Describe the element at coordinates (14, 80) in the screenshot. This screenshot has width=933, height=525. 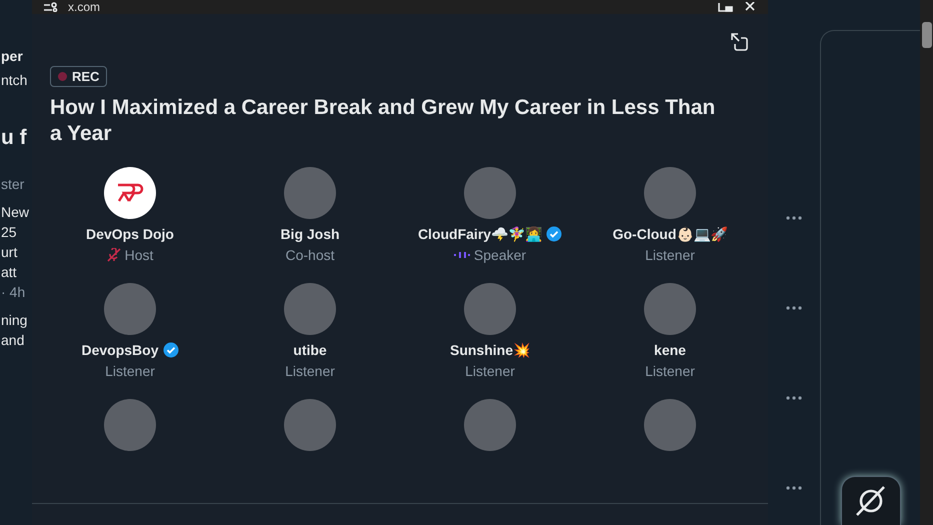
I see `feed-text-fragment: ntch` at that location.